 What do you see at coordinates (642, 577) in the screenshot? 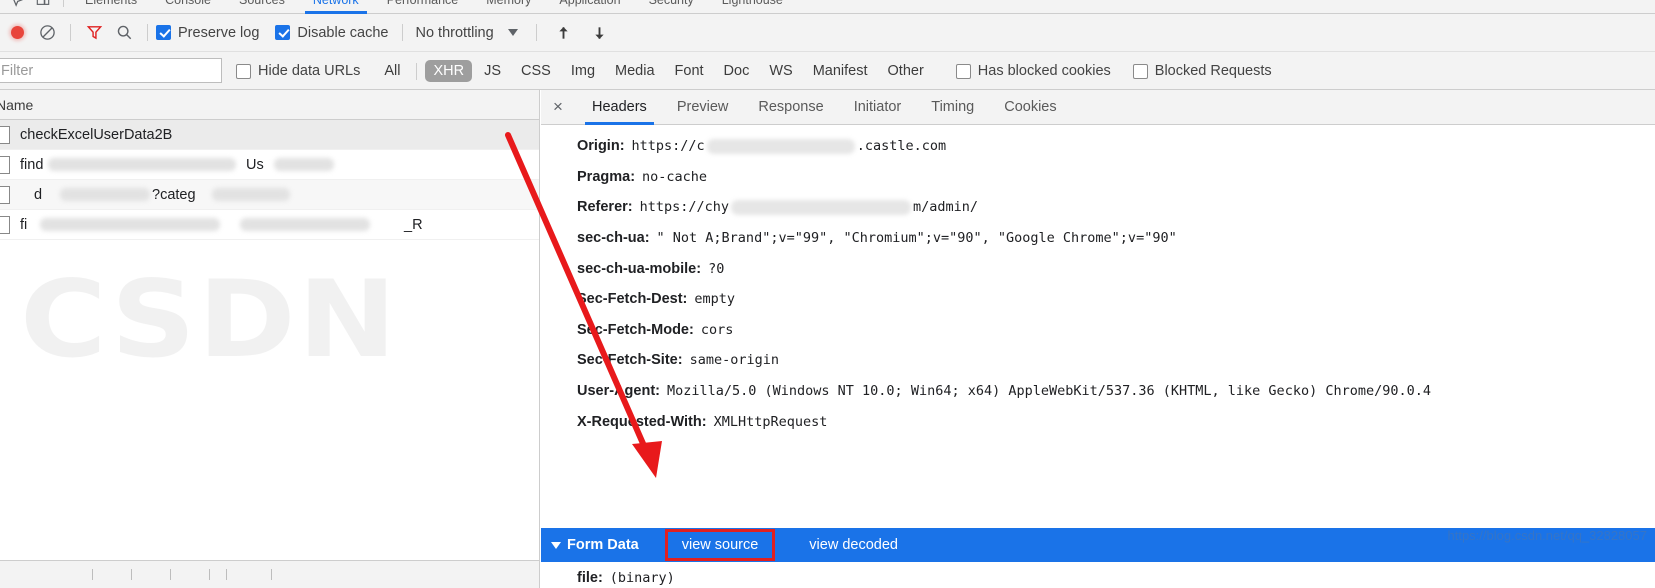
I see `form-data-value: (binary)` at bounding box center [642, 577].